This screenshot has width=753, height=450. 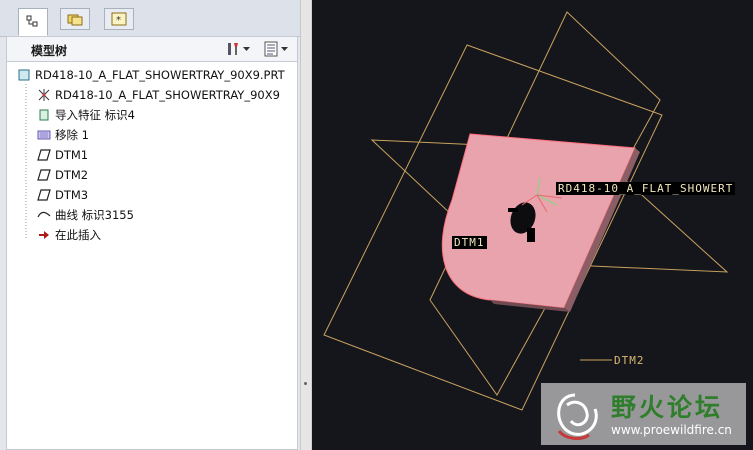 I want to click on panel-splitter, so click(x=305, y=225).